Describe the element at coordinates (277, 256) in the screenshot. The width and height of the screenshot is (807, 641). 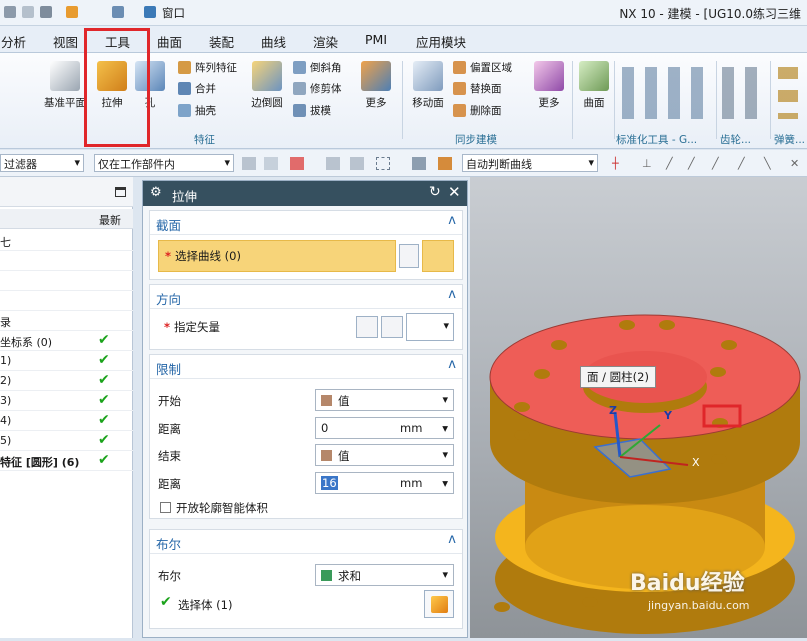
I see `select-curve-field: * 选择曲线 (0)` at that location.